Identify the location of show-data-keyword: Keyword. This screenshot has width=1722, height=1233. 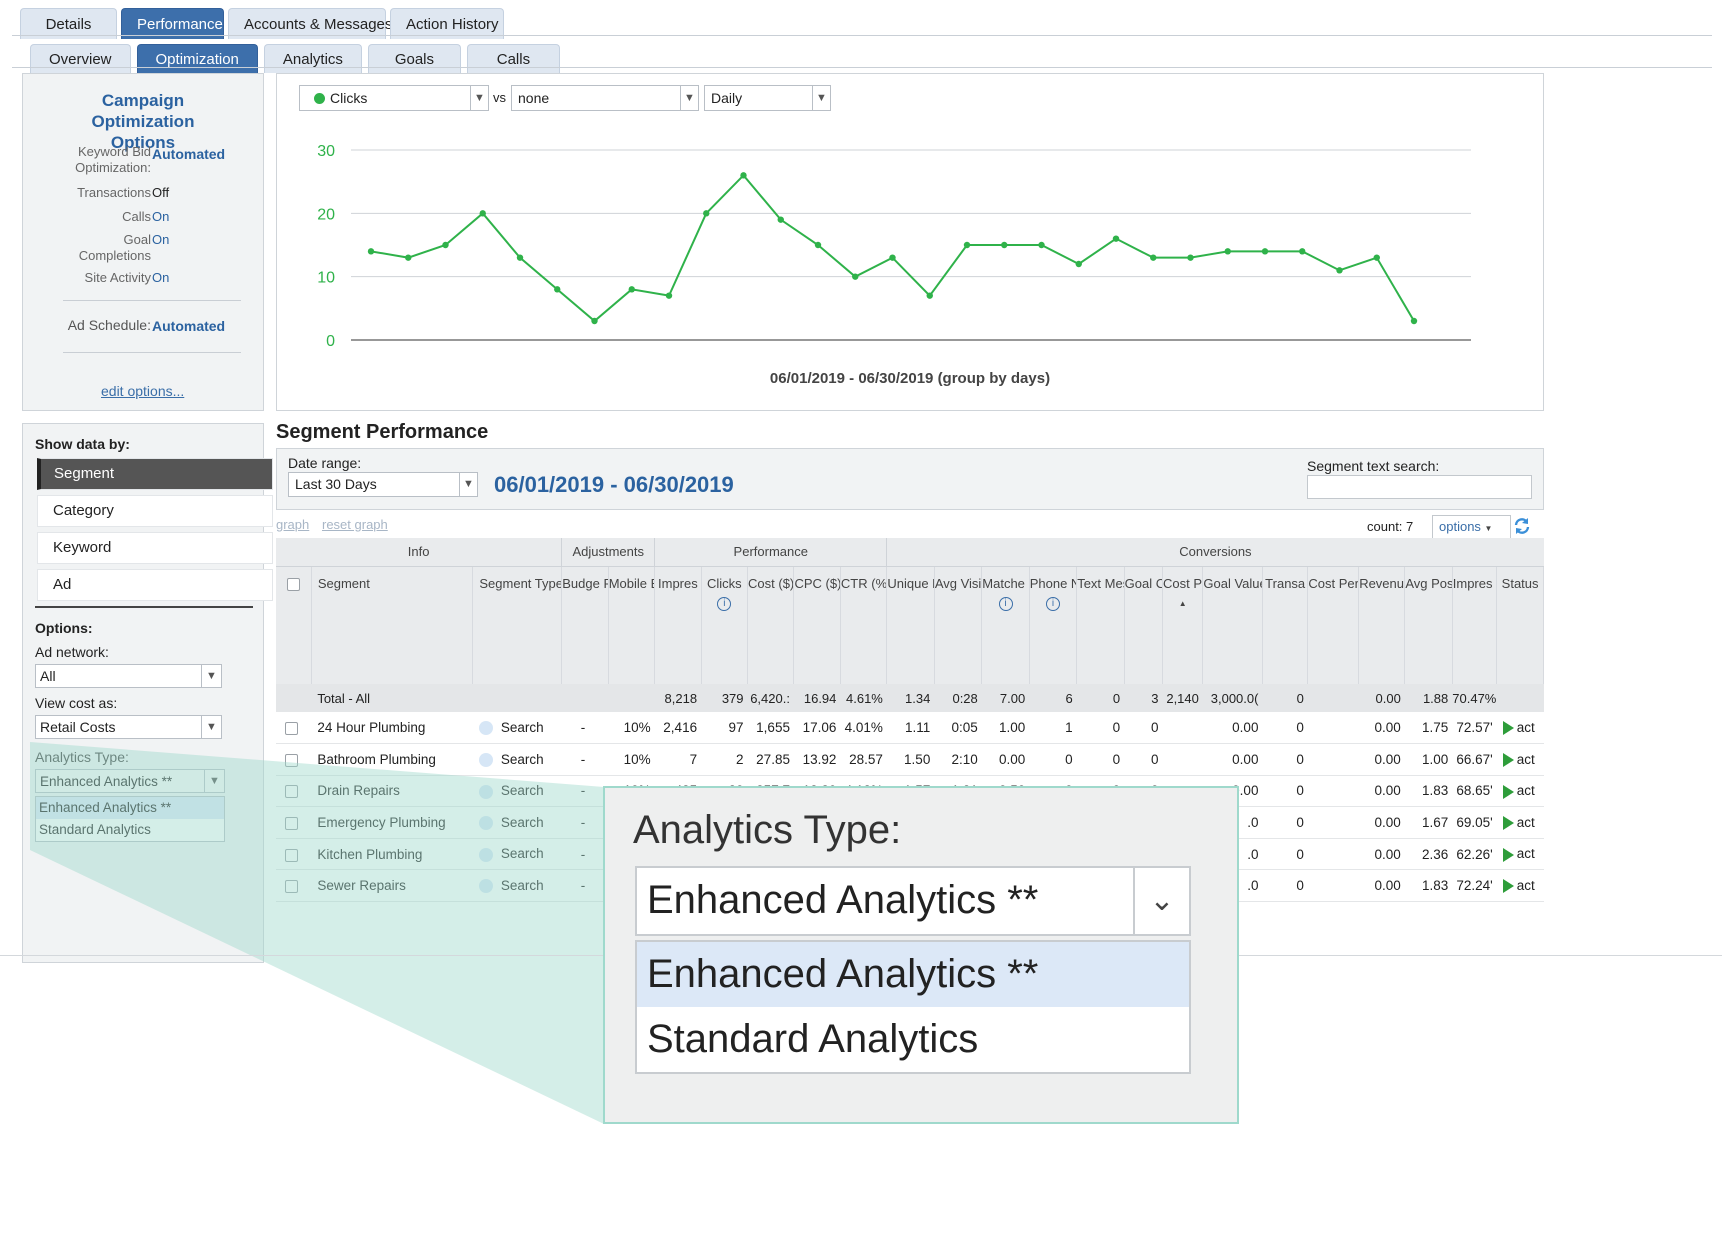
(155, 548).